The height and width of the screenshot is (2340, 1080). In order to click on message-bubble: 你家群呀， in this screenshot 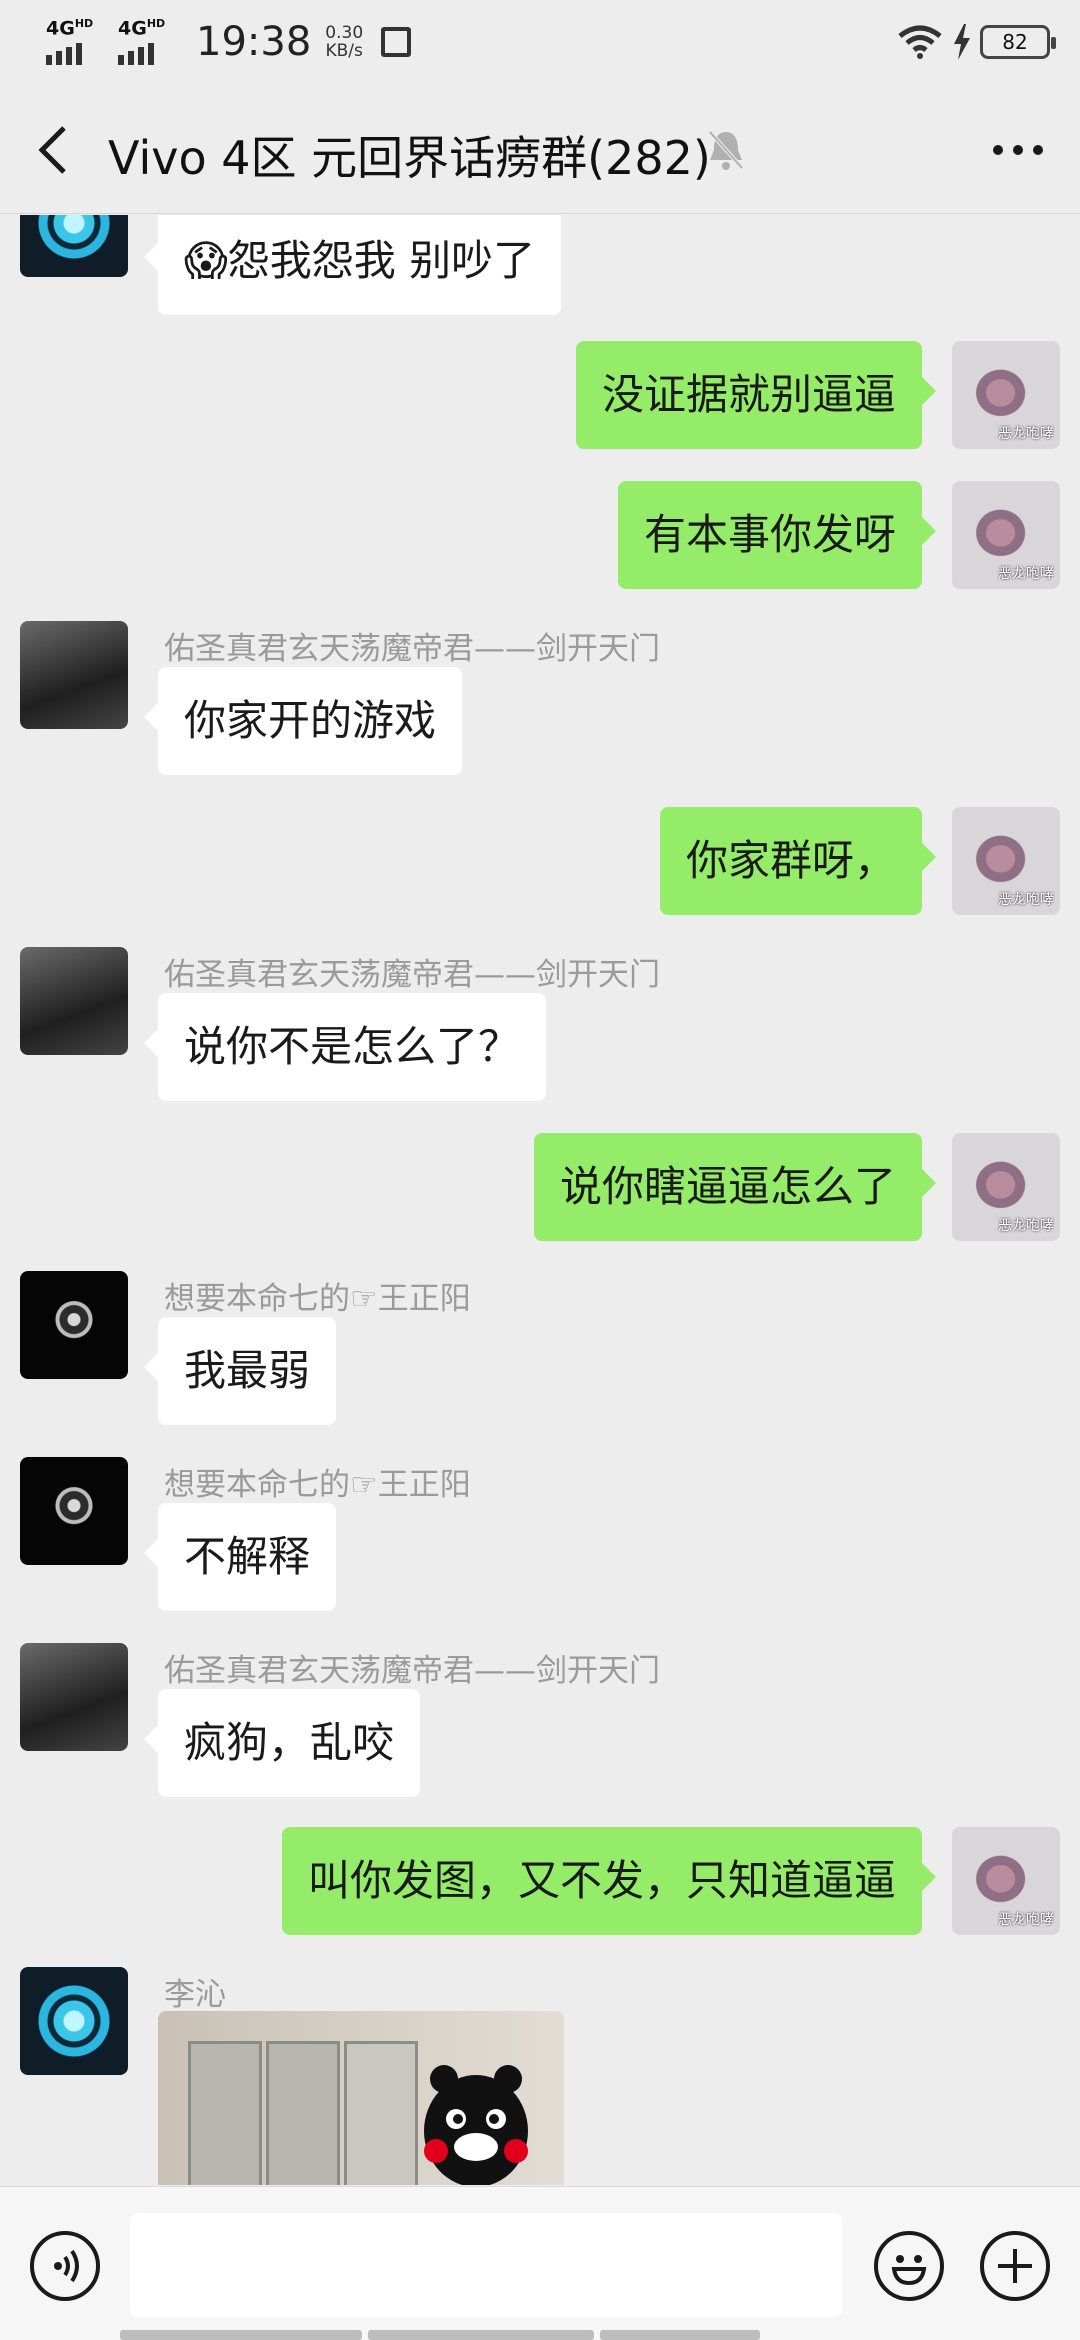, I will do `click(798, 861)`.